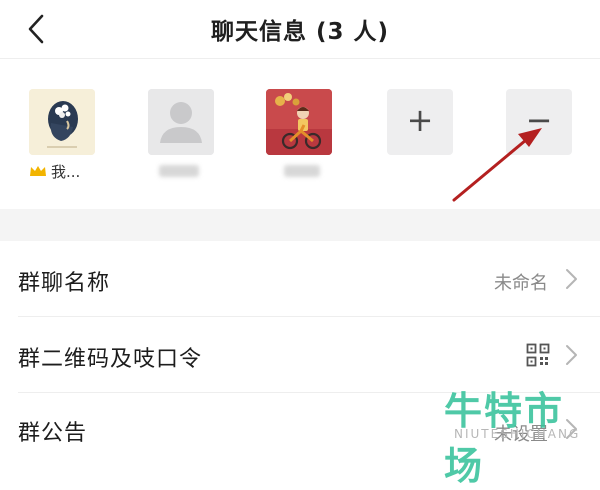  What do you see at coordinates (300, 225) in the screenshot?
I see `section-separator` at bounding box center [300, 225].